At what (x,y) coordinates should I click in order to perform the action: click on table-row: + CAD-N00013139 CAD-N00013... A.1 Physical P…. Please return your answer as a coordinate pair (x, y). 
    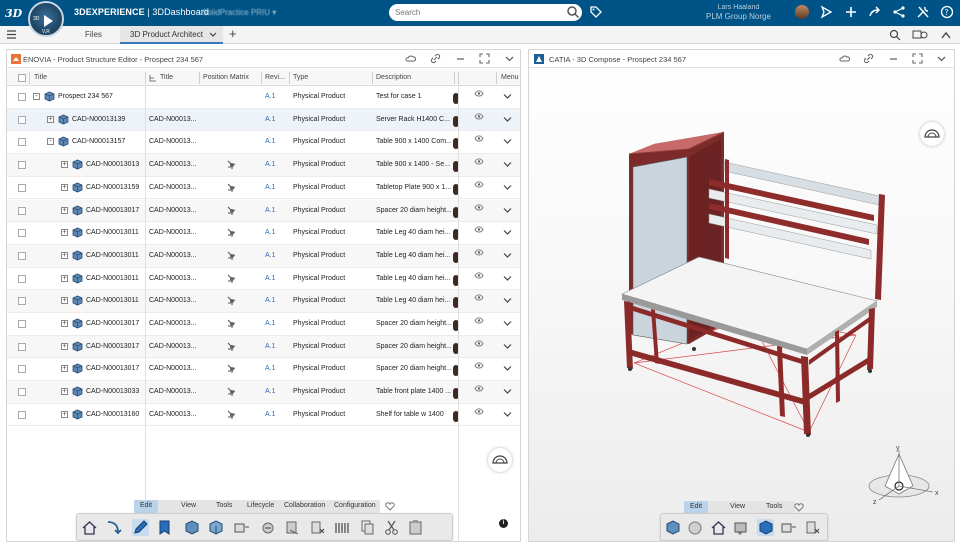
    Looking at the image, I should click on (263, 120).